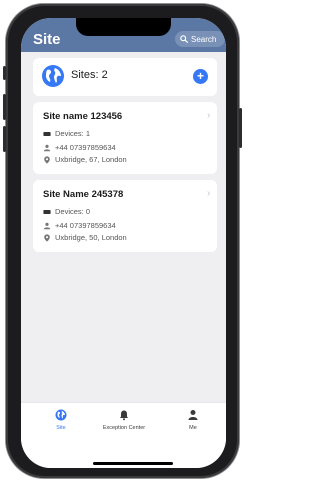 This screenshot has width=320, height=482. I want to click on search-label: Search, so click(204, 39).